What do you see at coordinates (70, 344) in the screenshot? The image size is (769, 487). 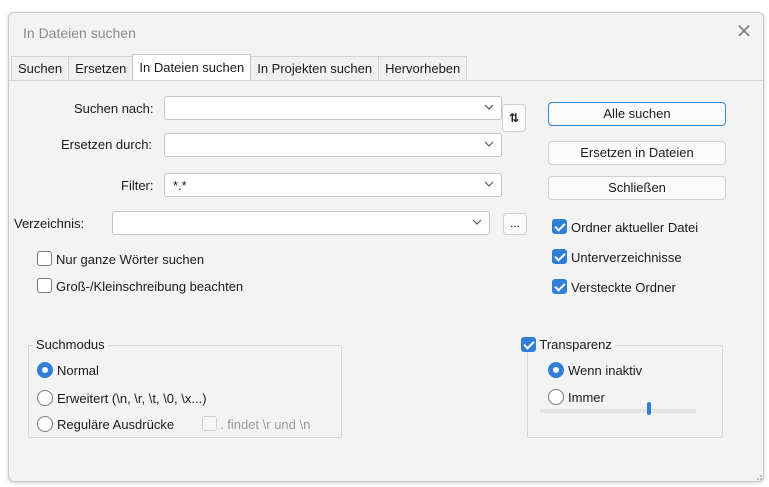 I see `search-mode-title: Suchmodus` at bounding box center [70, 344].